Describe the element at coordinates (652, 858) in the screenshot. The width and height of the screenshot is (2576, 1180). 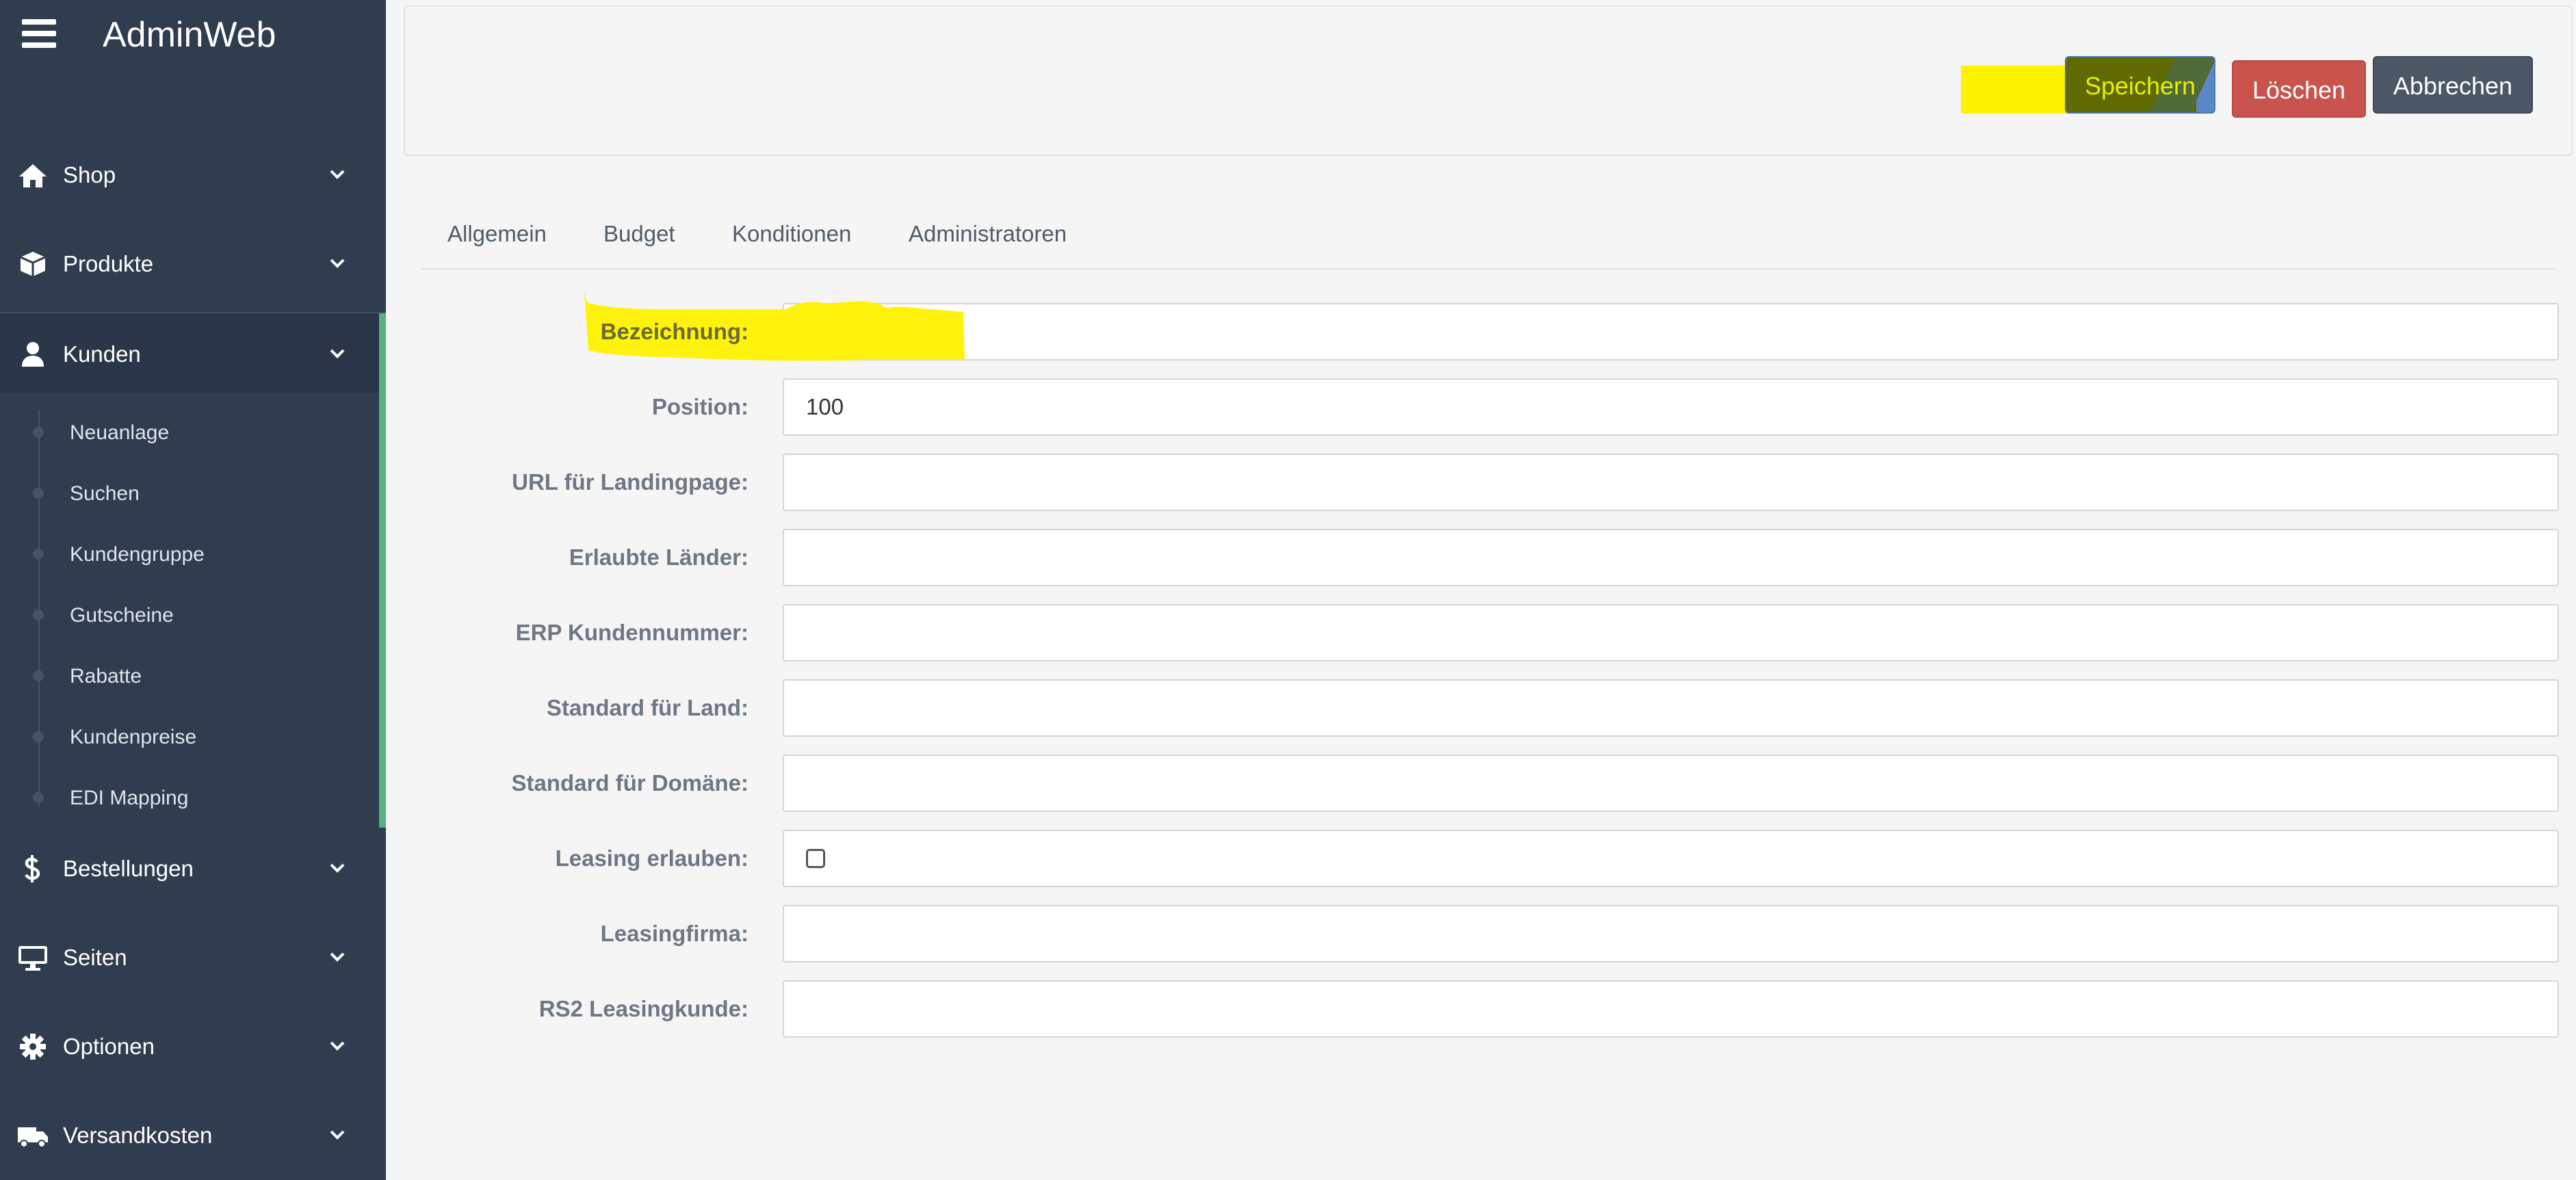
I see `field-label: Leasing erlauben:` at that location.